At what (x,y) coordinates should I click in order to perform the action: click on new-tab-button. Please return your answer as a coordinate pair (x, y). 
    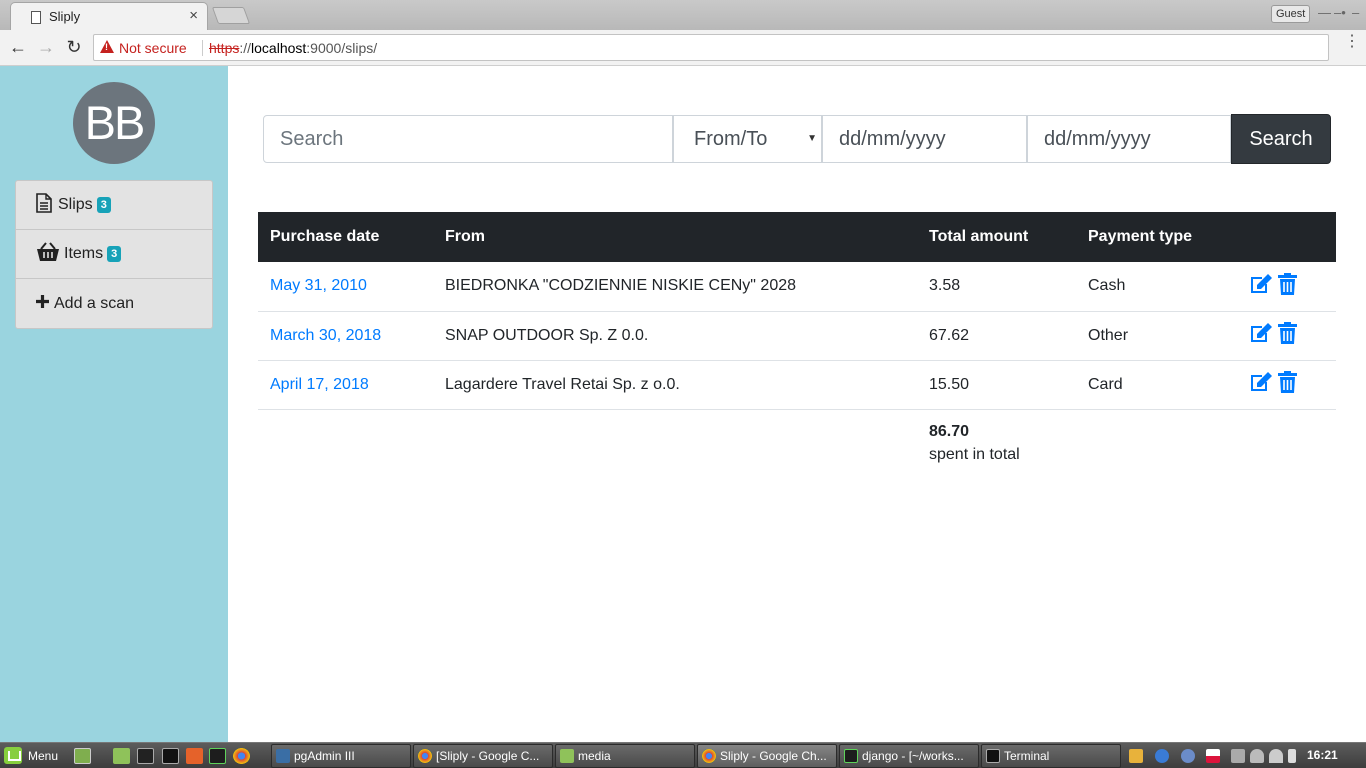
    Looking at the image, I should click on (231, 15).